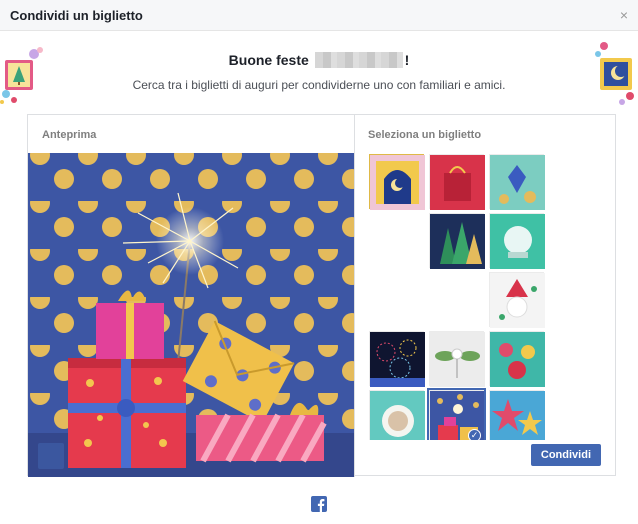 The image size is (638, 524). I want to click on leaf-angel-card-icon, so click(457, 359).